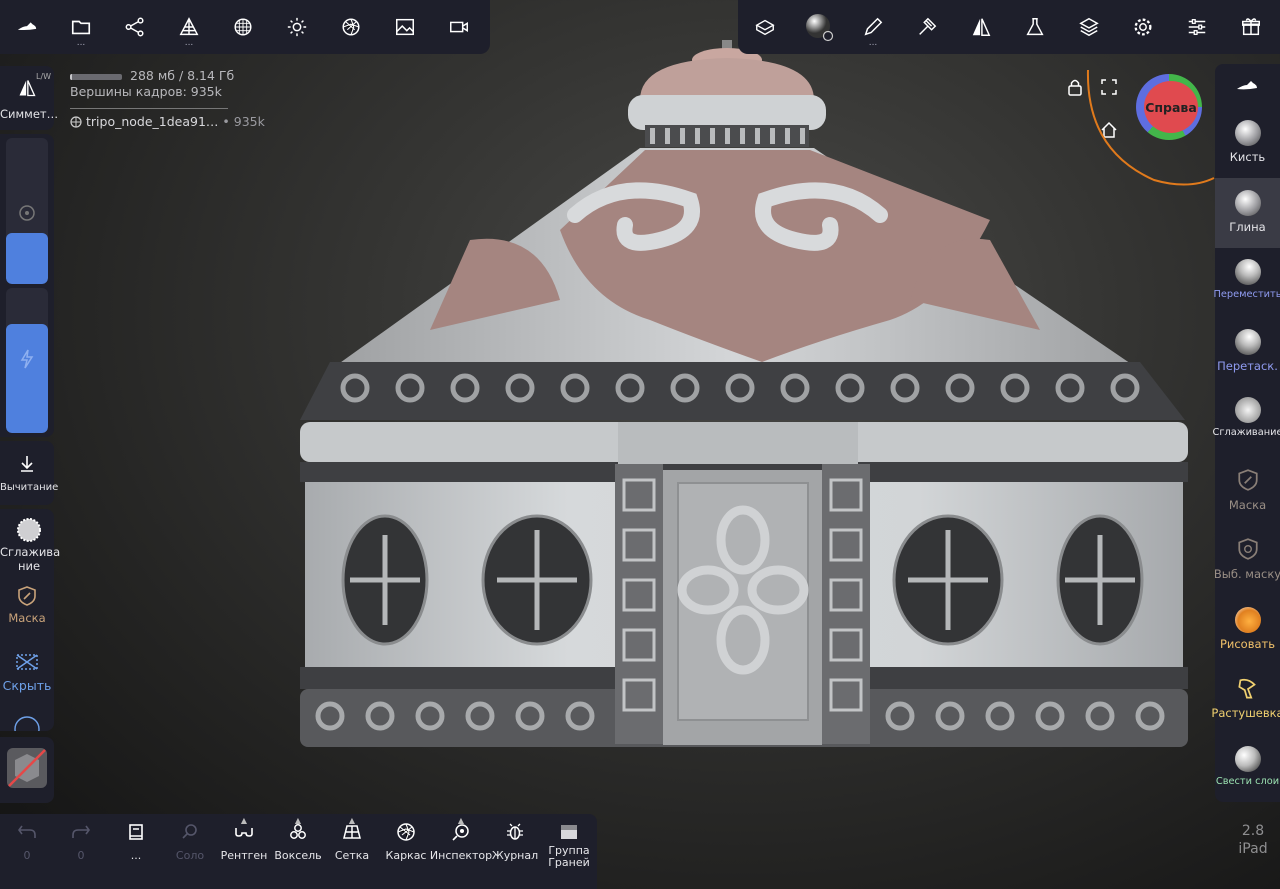 The height and width of the screenshot is (889, 1280). I want to click on lightning-icon, so click(27, 359).